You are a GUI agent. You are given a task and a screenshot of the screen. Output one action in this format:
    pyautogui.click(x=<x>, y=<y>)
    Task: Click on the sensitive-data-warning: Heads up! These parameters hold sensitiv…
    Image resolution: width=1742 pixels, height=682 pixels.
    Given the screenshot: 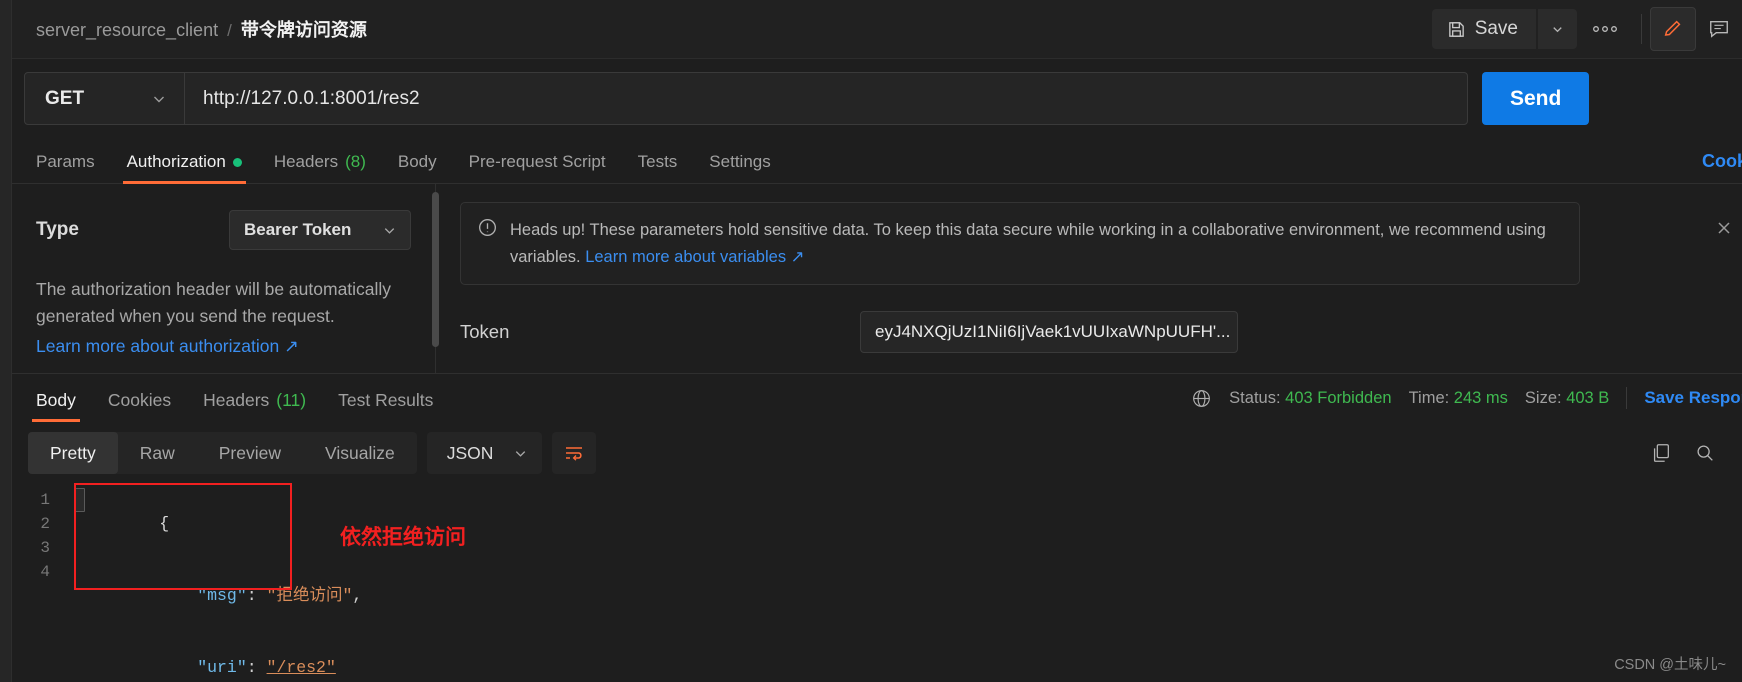 What is the action you would take?
    pyautogui.click(x=1020, y=244)
    